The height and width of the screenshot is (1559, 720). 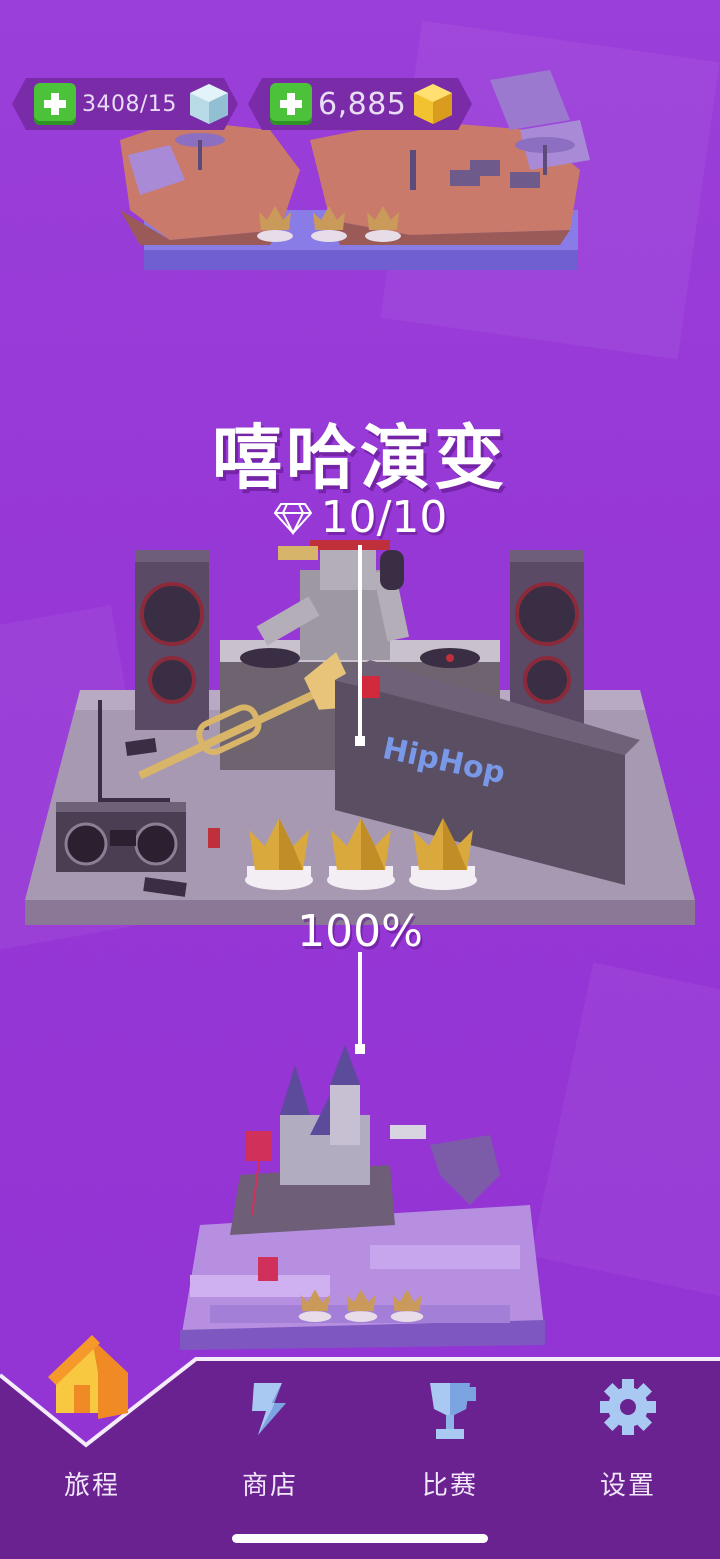 What do you see at coordinates (360, 741) in the screenshot?
I see `path-dot` at bounding box center [360, 741].